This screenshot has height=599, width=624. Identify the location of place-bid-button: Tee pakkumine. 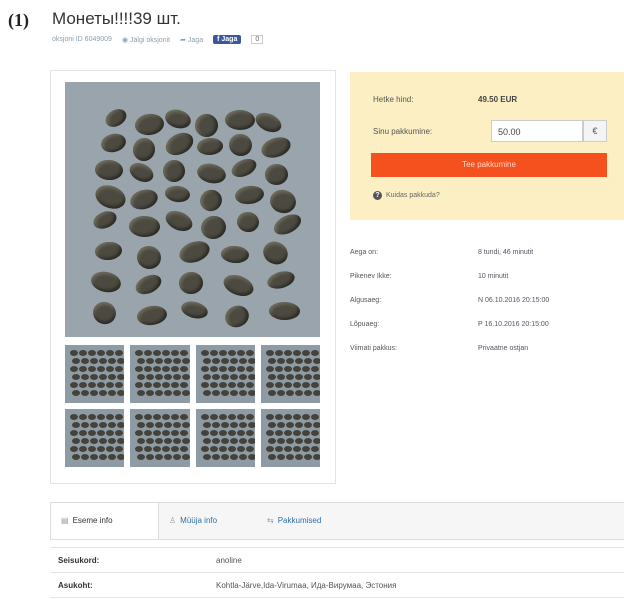
(489, 165).